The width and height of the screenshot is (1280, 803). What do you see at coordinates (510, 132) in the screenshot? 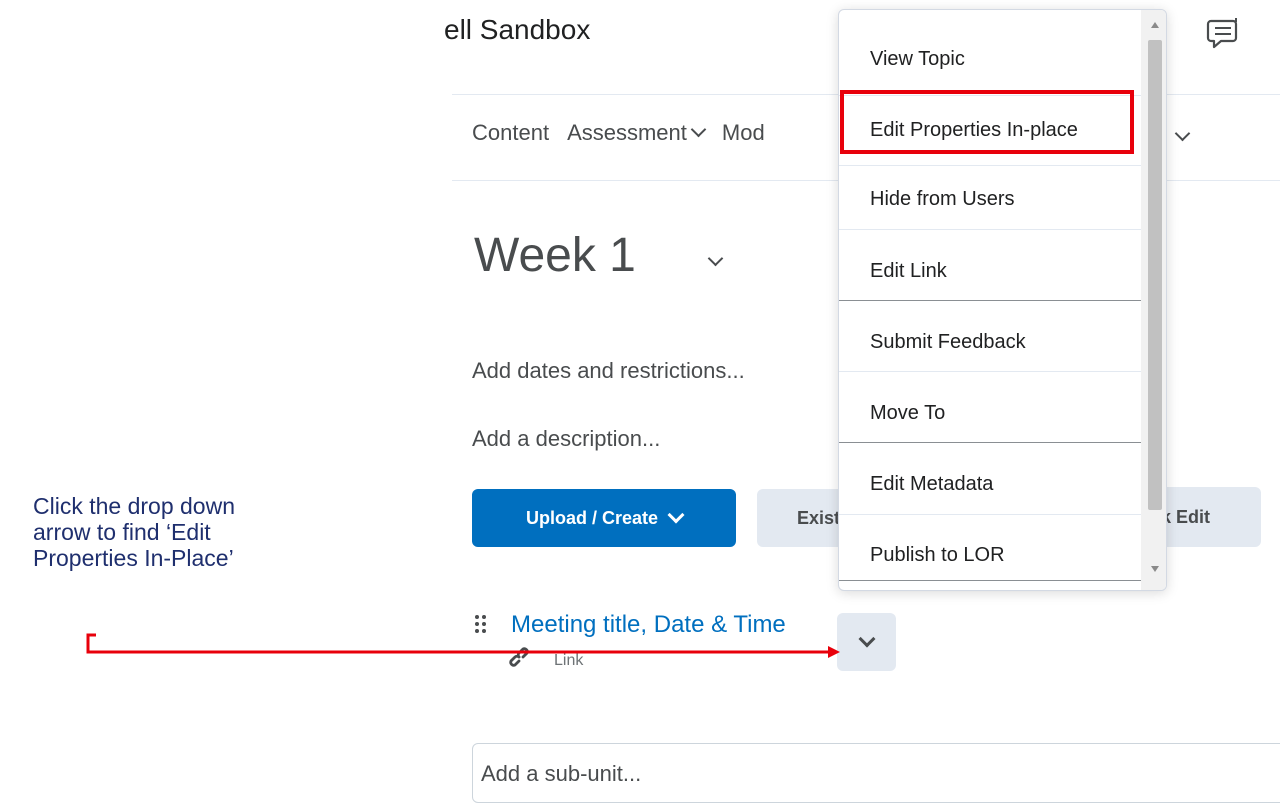
I see `nav-item-content: Content` at bounding box center [510, 132].